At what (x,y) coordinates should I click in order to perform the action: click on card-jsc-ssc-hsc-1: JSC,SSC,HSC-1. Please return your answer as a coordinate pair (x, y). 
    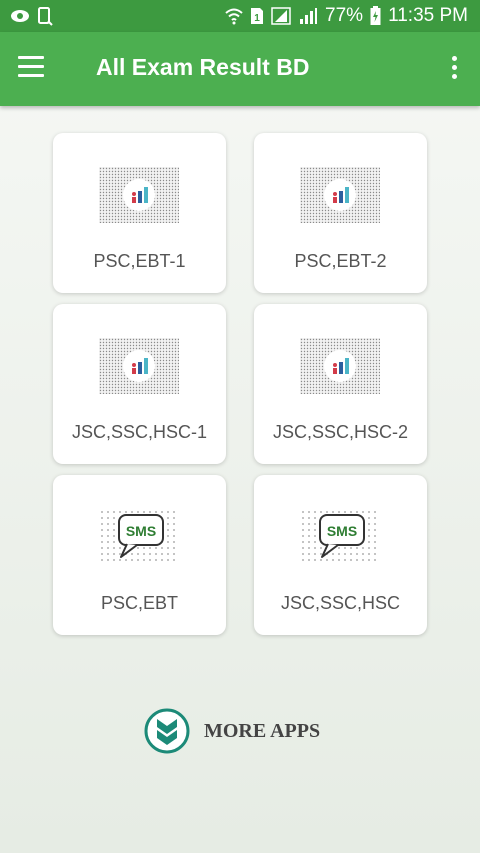
    Looking at the image, I should click on (139, 384).